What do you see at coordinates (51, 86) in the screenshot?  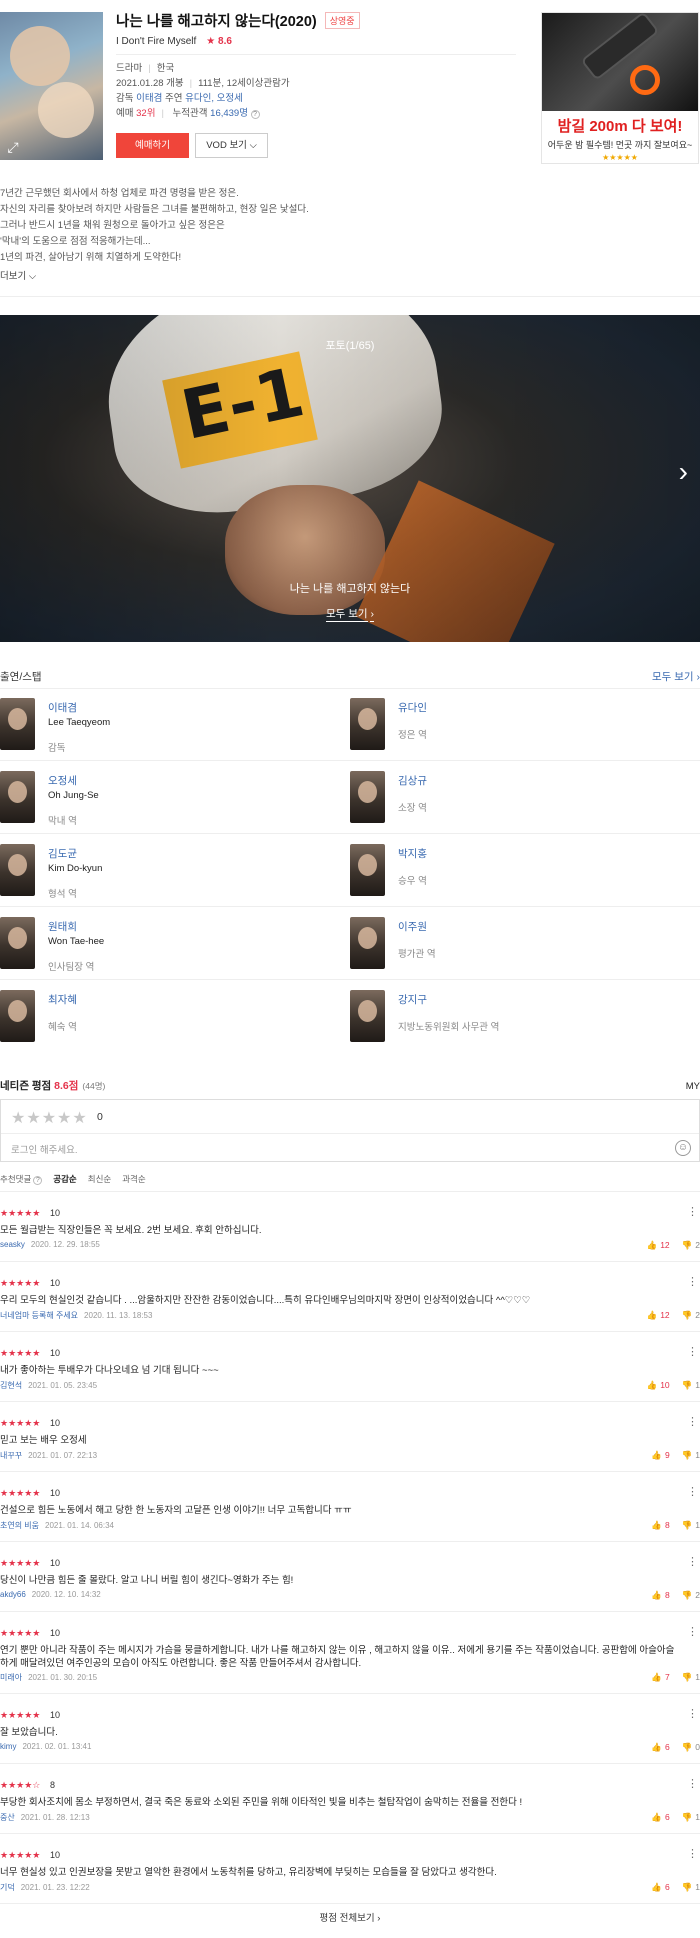 I see `movie-poster: ⤢` at bounding box center [51, 86].